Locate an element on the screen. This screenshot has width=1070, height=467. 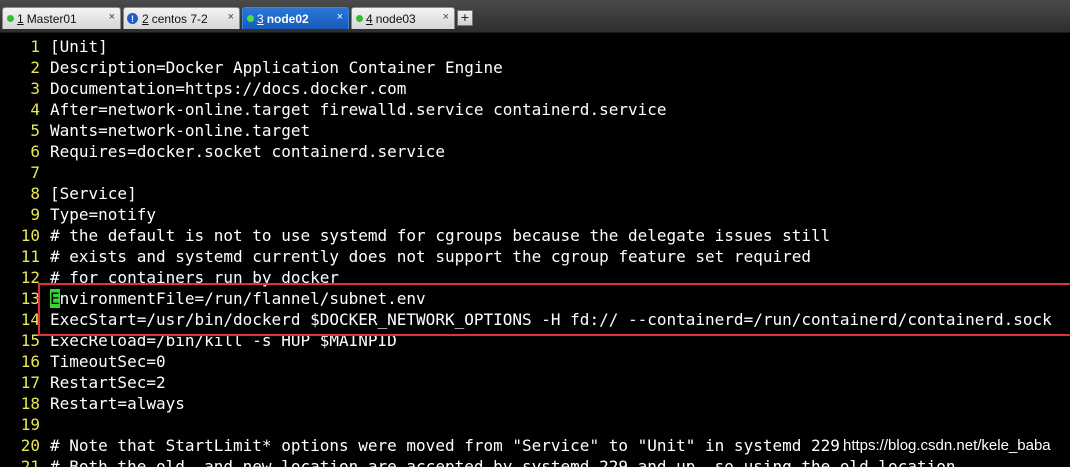
editor-line: 19 is located at coordinates (25, 424).